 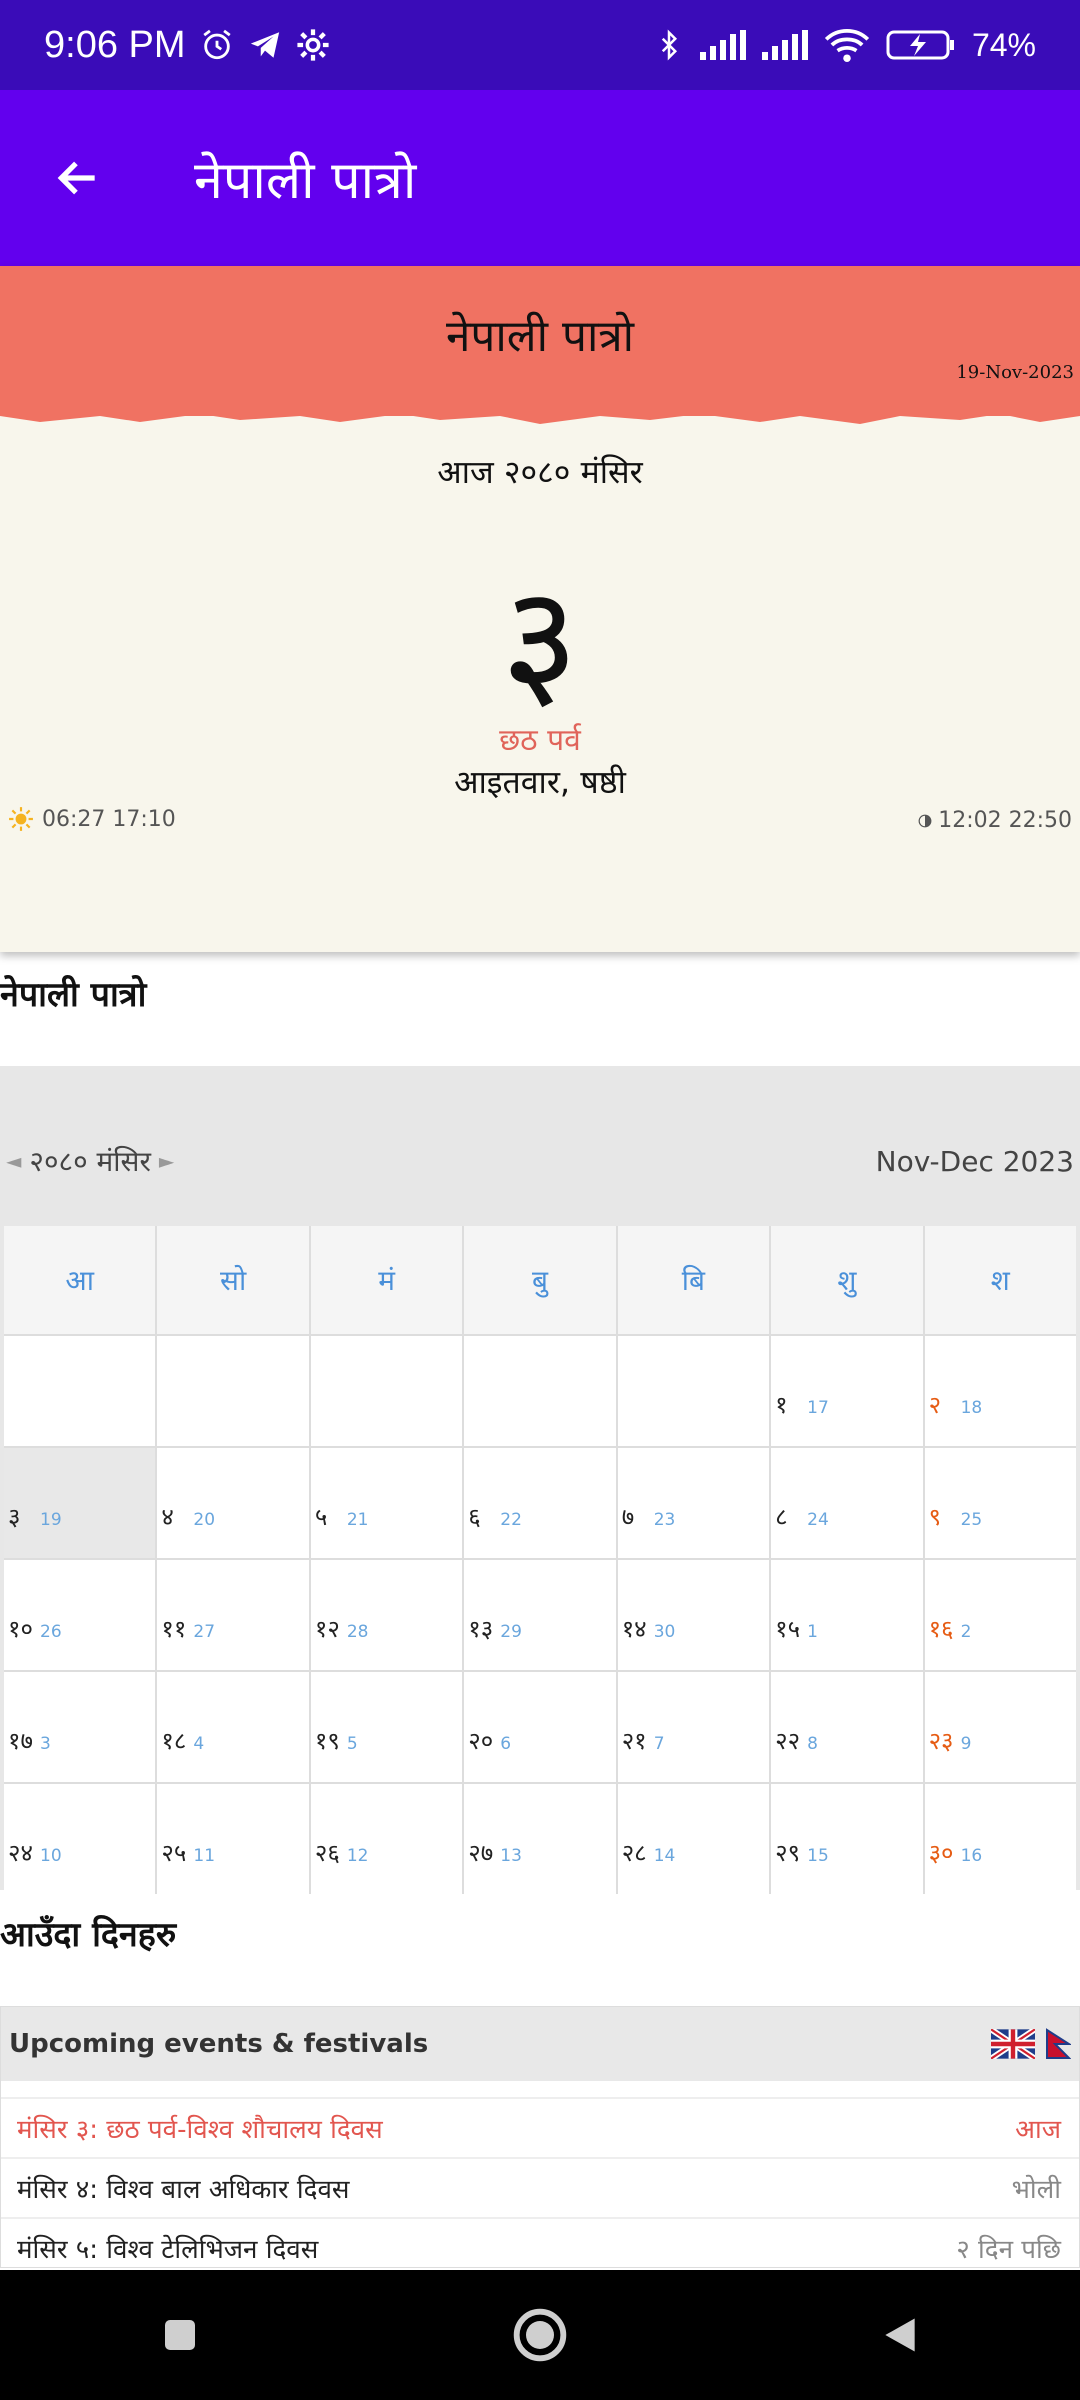 I want to click on card-title: नेपाली पात्रो, so click(x=540, y=336).